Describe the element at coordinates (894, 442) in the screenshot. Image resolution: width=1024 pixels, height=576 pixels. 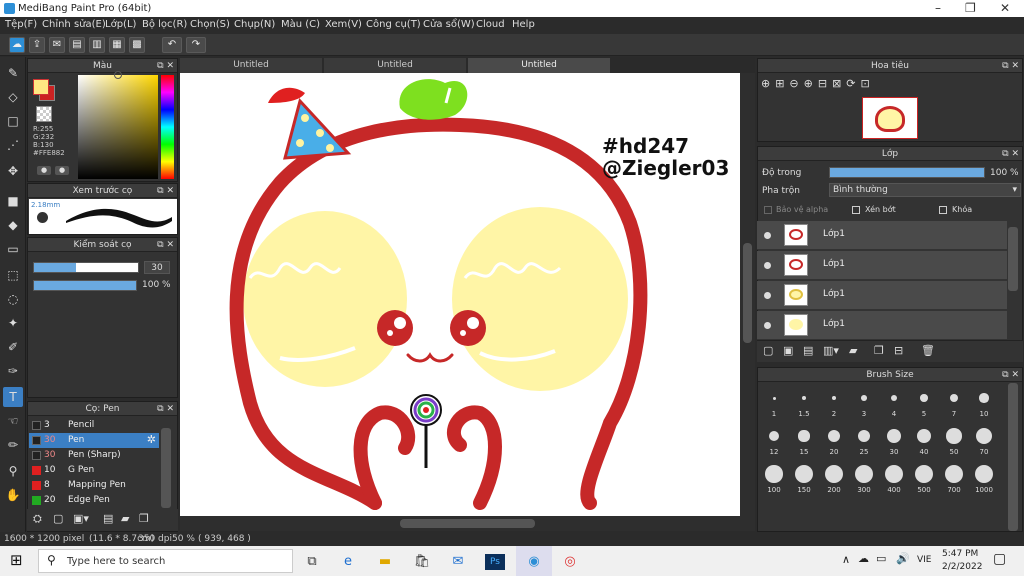
I see `brush-size-option: 30` at that location.